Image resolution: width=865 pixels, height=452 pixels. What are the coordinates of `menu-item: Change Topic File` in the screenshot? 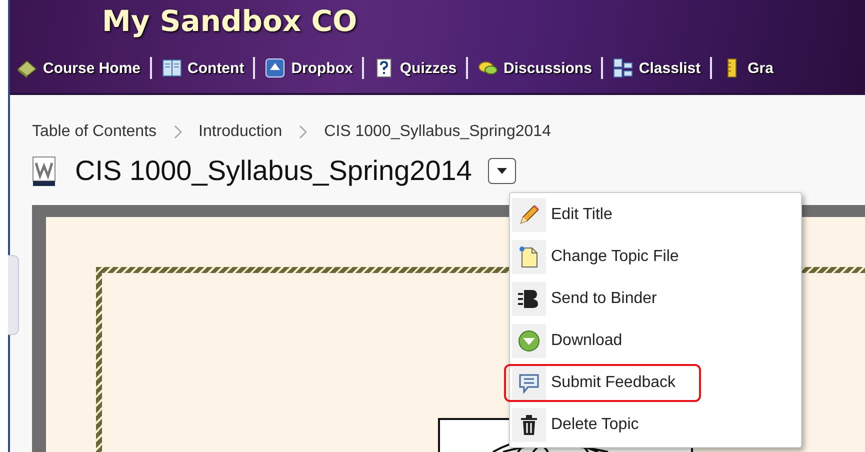 It's located at (653, 257).